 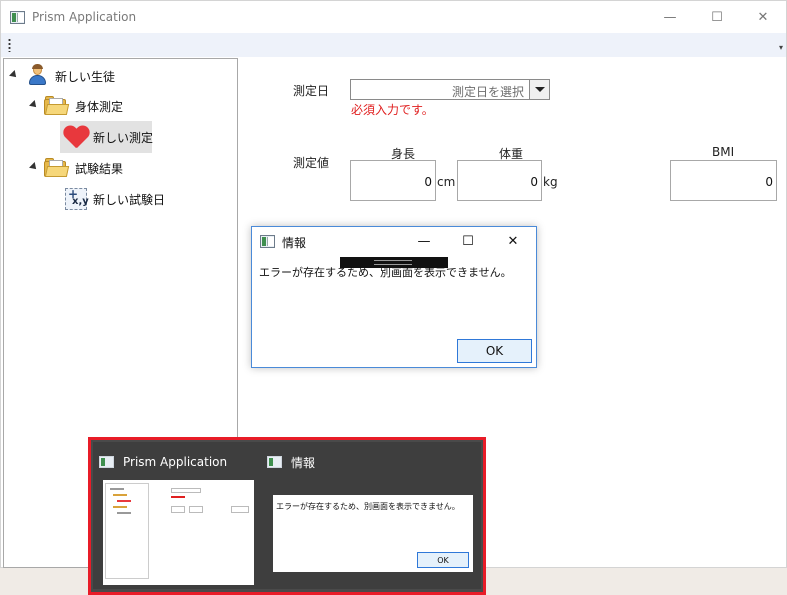 What do you see at coordinates (99, 106) in the screenshot?
I see `tree-item-label: 身体測定` at bounding box center [99, 106].